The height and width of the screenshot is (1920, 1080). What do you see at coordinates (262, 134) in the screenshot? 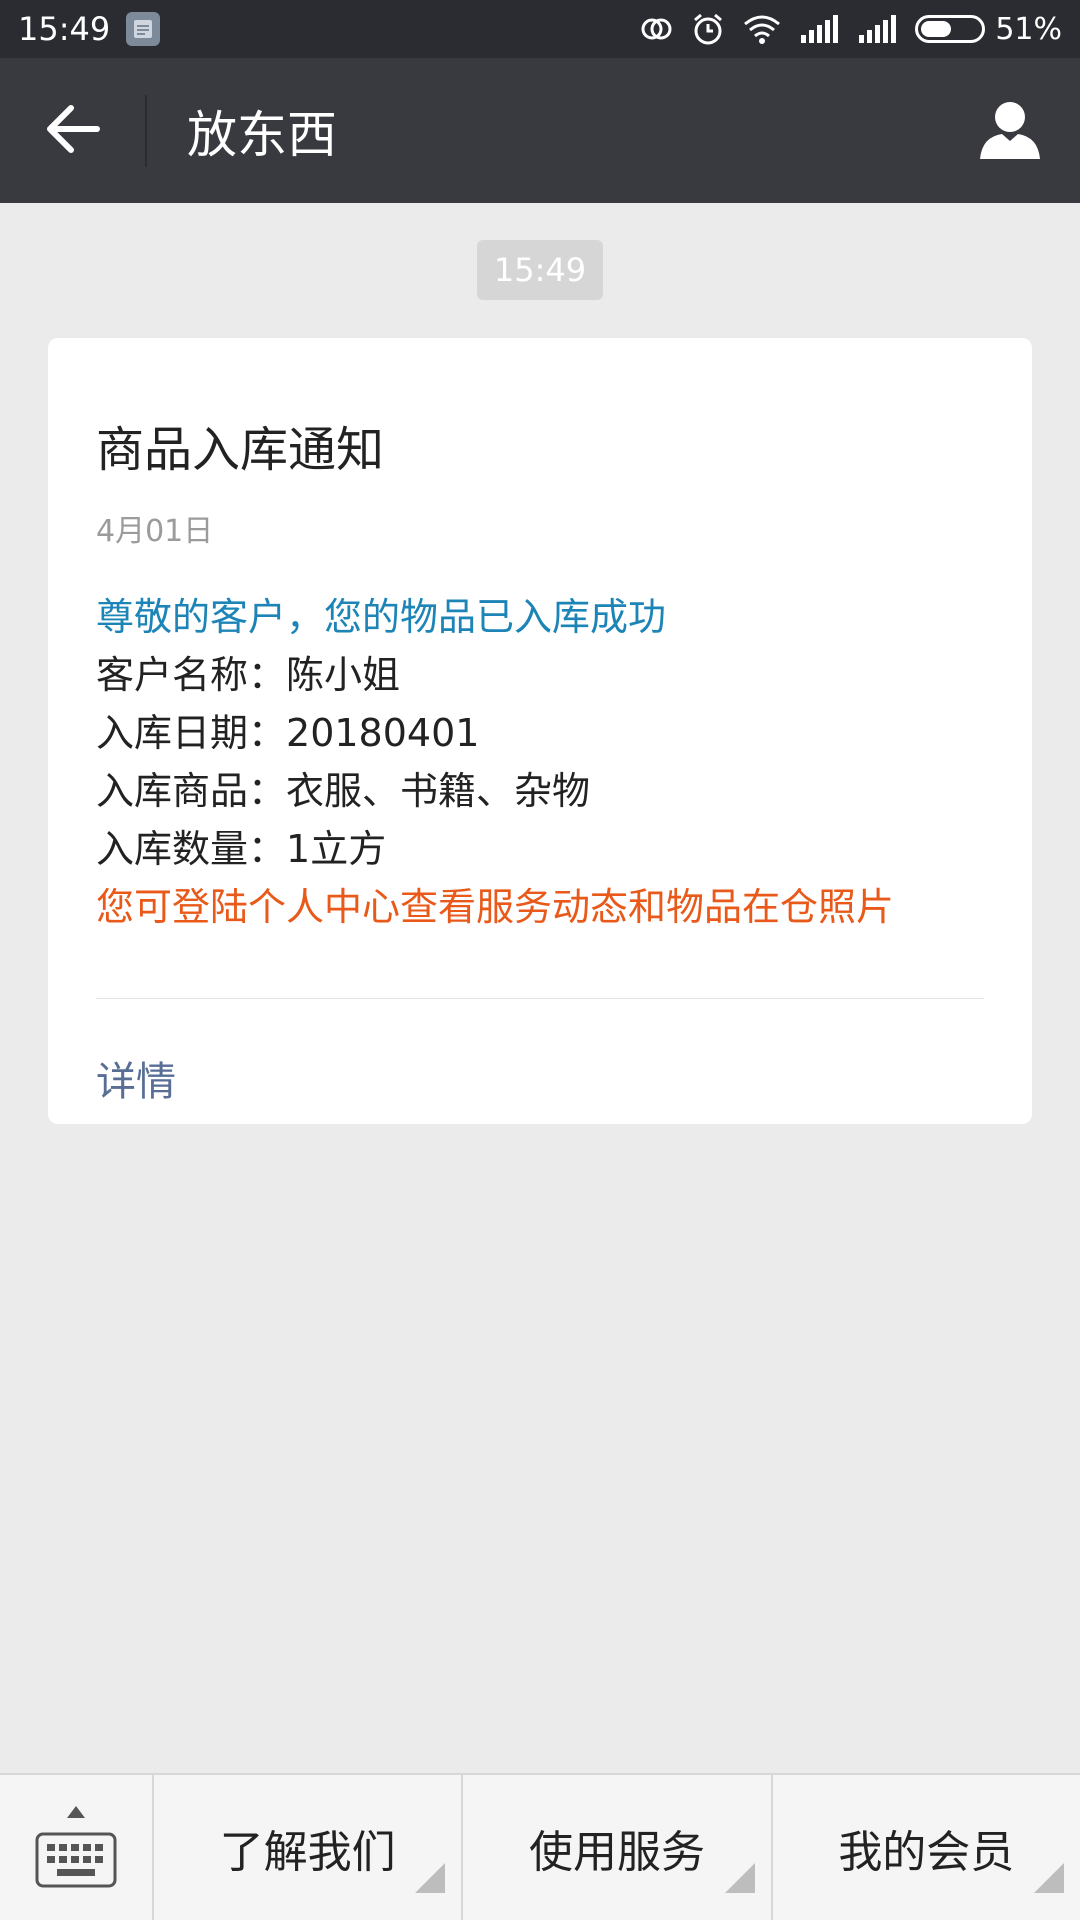
I see `page-title: 放东西` at bounding box center [262, 134].